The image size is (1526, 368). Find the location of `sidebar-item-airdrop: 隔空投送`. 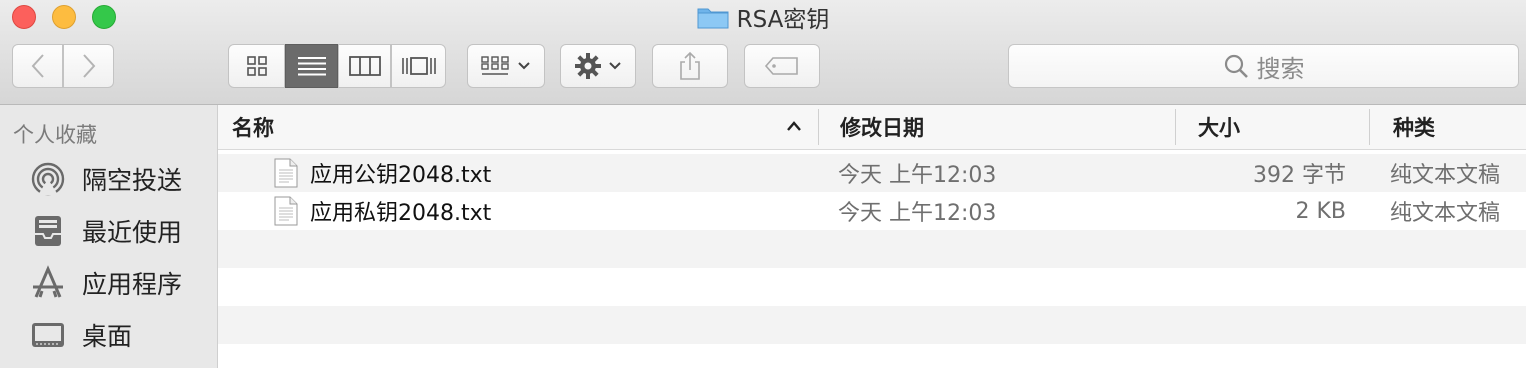

sidebar-item-airdrop: 隔空投送 is located at coordinates (106, 179).